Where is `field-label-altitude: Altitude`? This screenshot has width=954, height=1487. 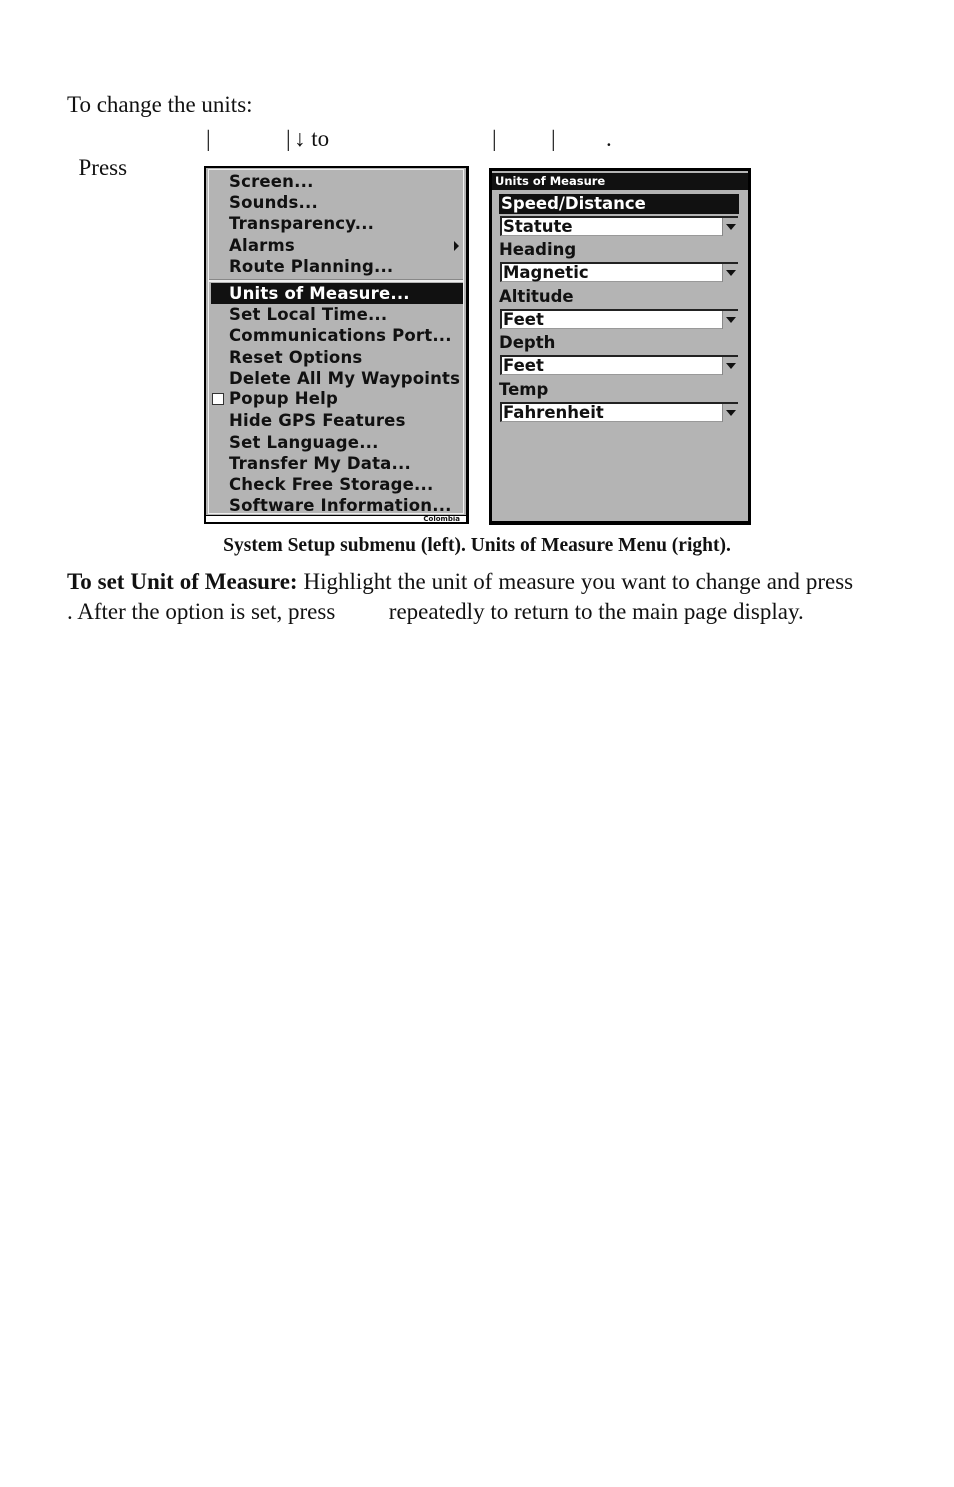 field-label-altitude: Altitude is located at coordinates (536, 296).